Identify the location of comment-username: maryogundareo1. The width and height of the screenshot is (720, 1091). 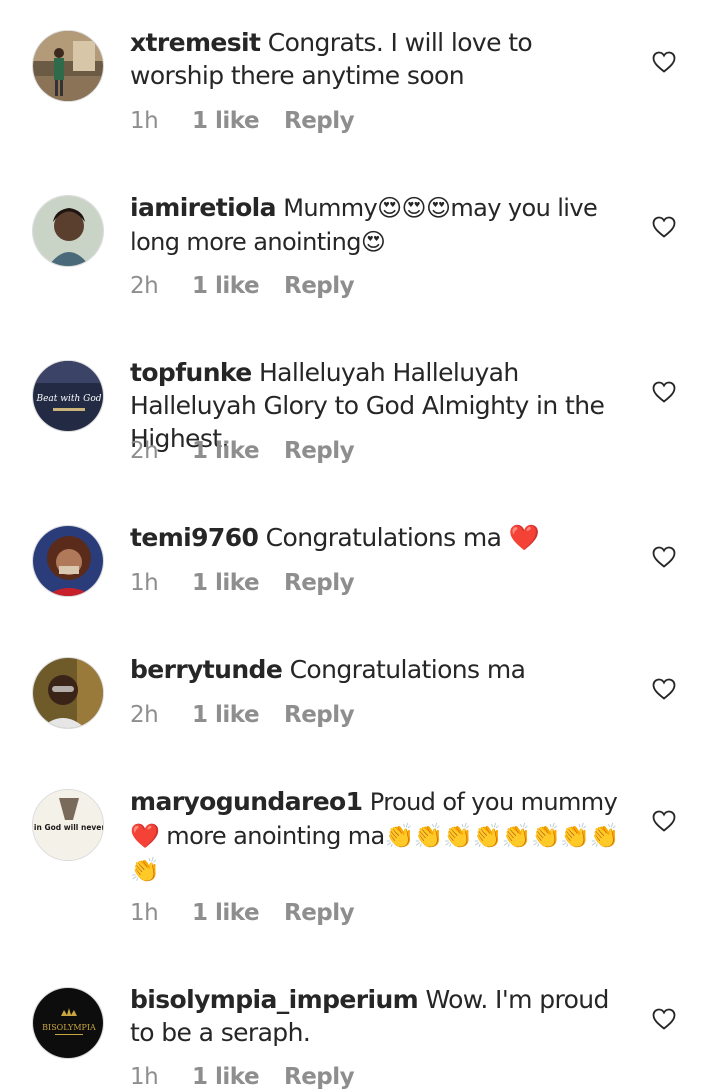
(246, 801).